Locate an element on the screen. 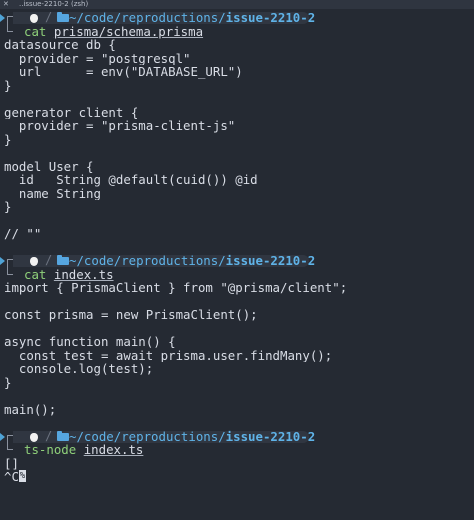 The width and height of the screenshot is (474, 520). interrupt-line: ^C% is located at coordinates (237, 477).